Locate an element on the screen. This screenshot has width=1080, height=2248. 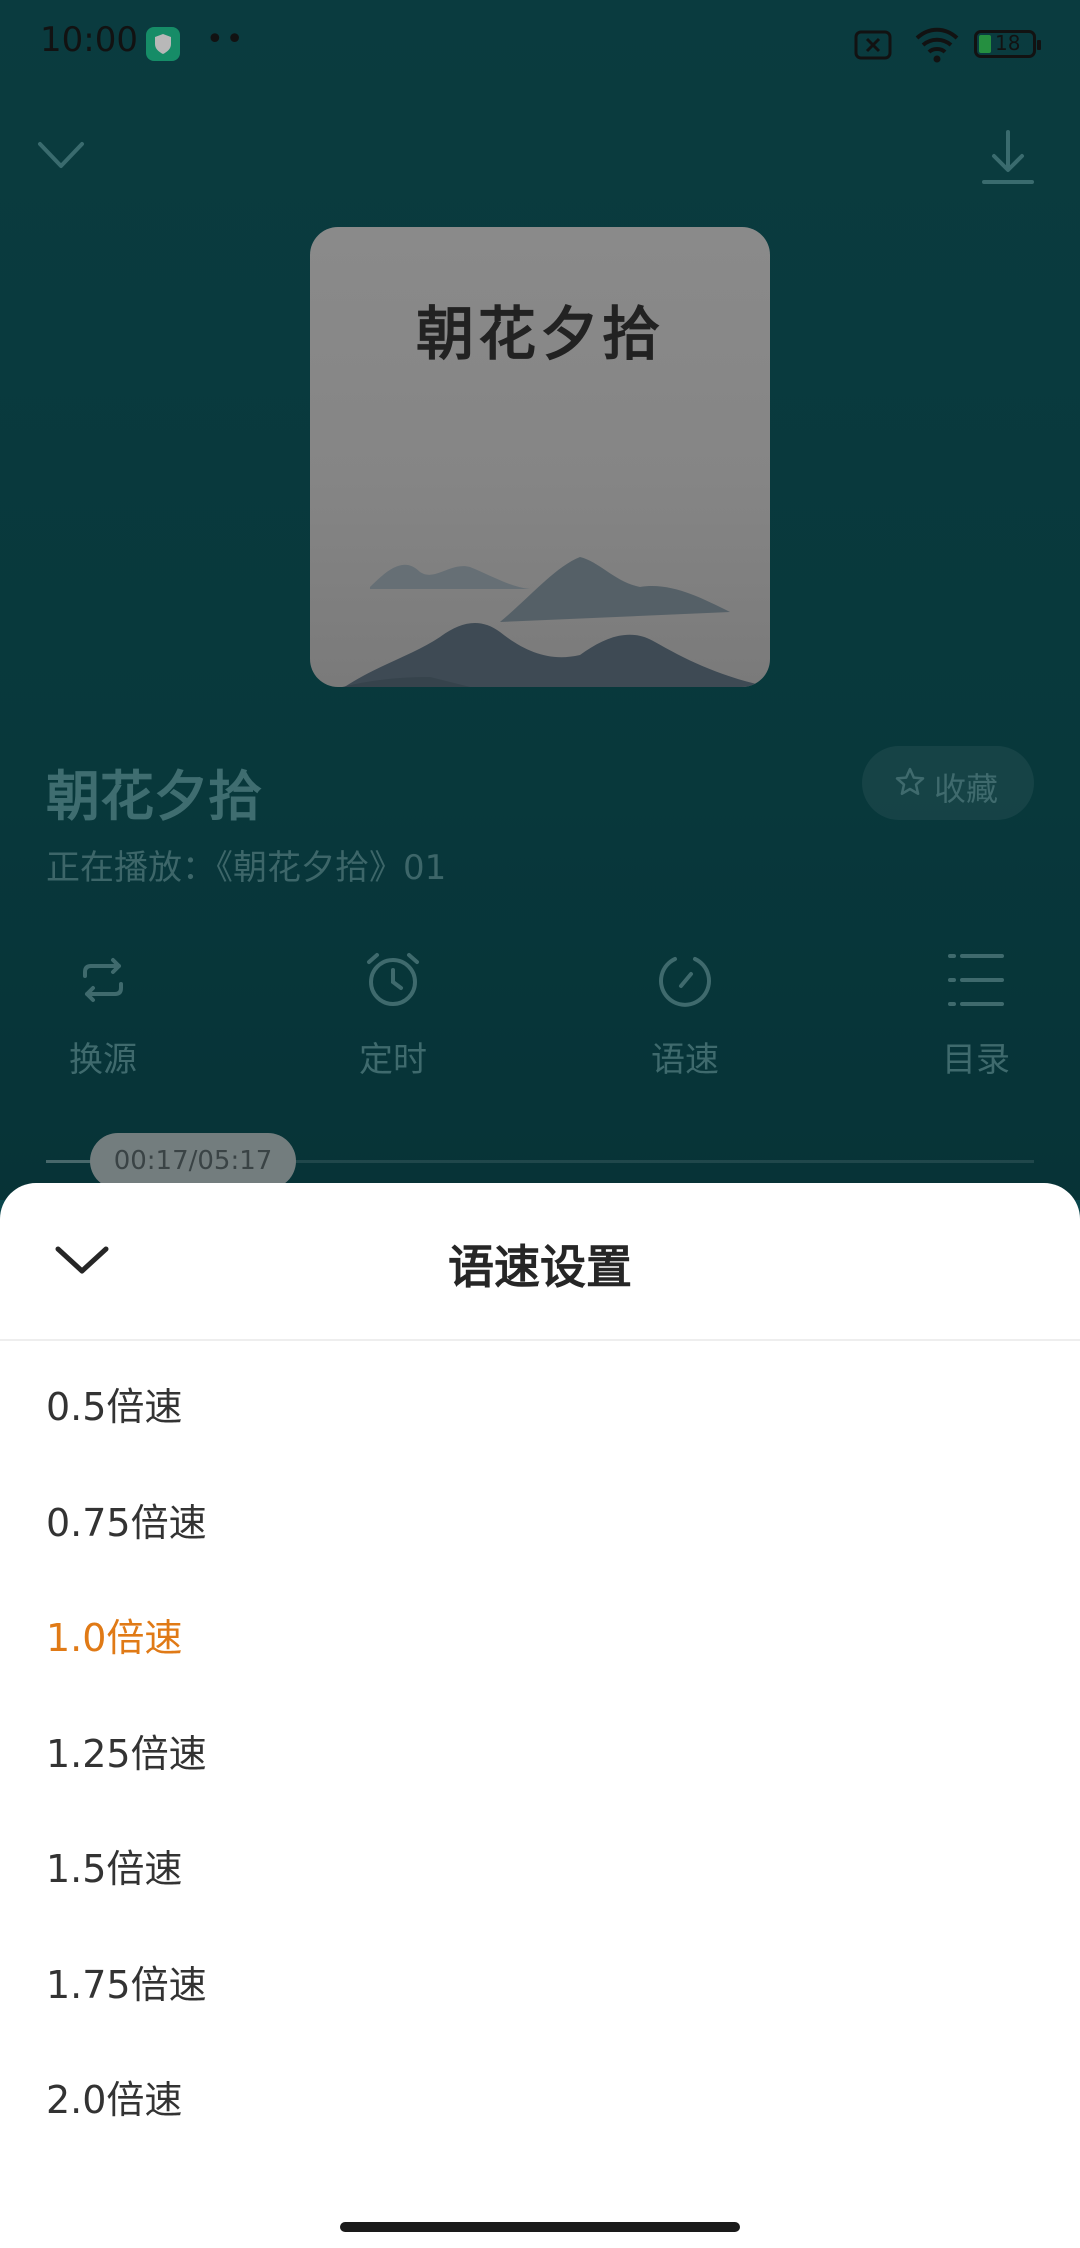
repeat-icon is located at coordinates (103, 980).